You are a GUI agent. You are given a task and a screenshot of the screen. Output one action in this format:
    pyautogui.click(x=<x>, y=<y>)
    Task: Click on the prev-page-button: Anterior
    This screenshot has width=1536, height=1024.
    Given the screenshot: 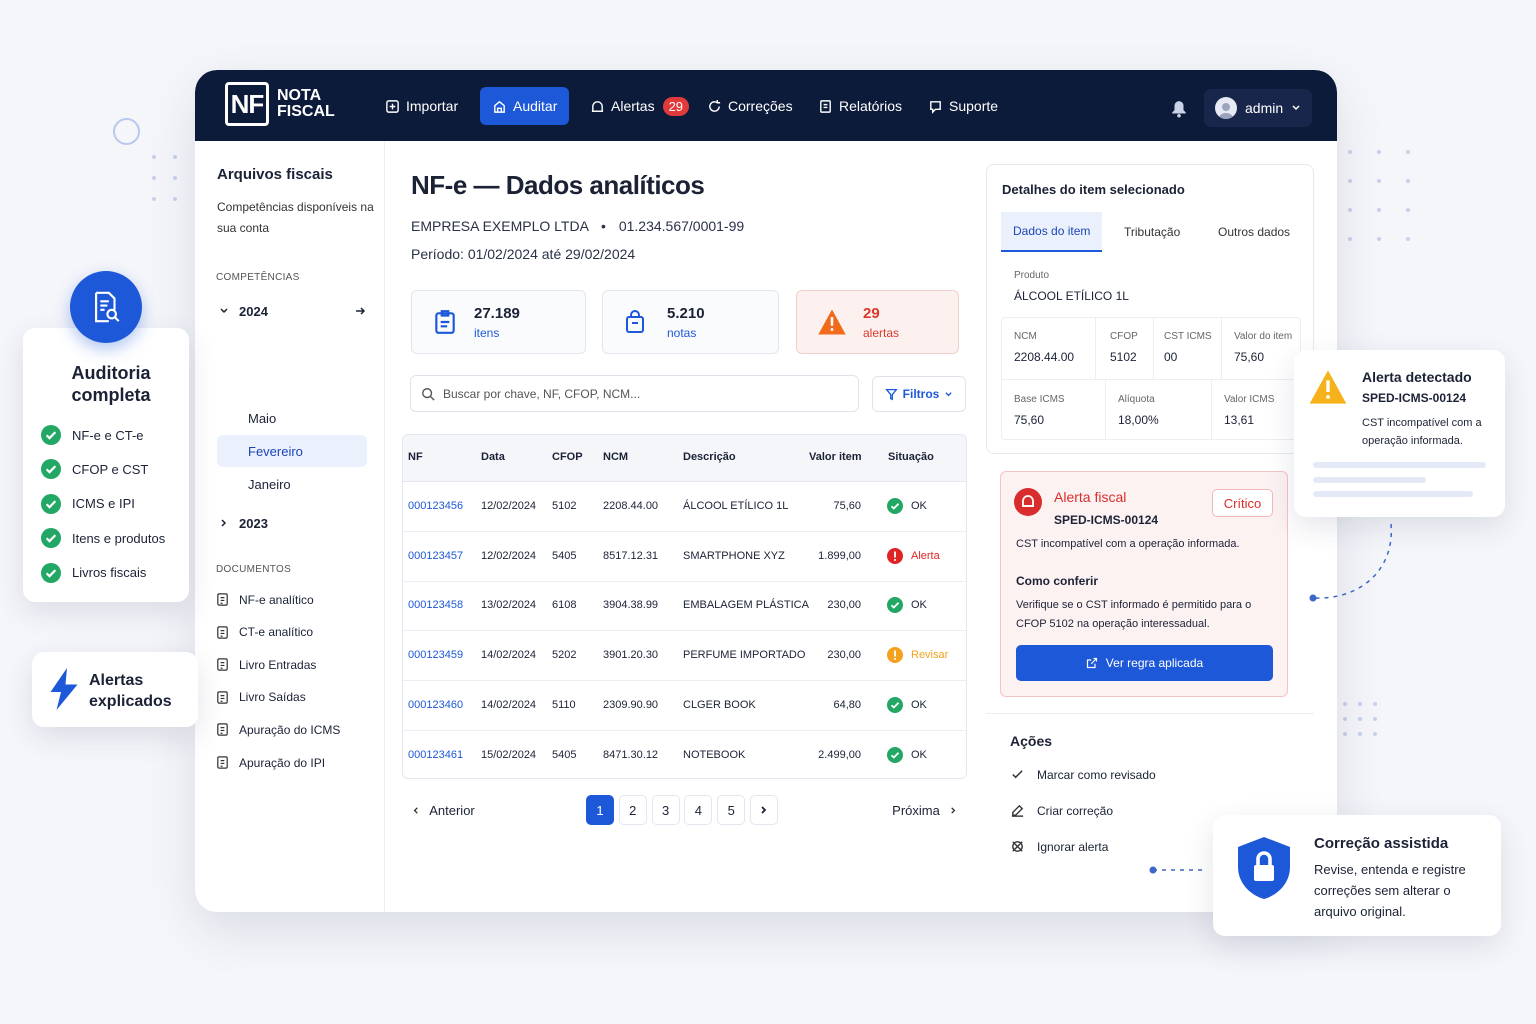 What is the action you would take?
    pyautogui.click(x=443, y=810)
    